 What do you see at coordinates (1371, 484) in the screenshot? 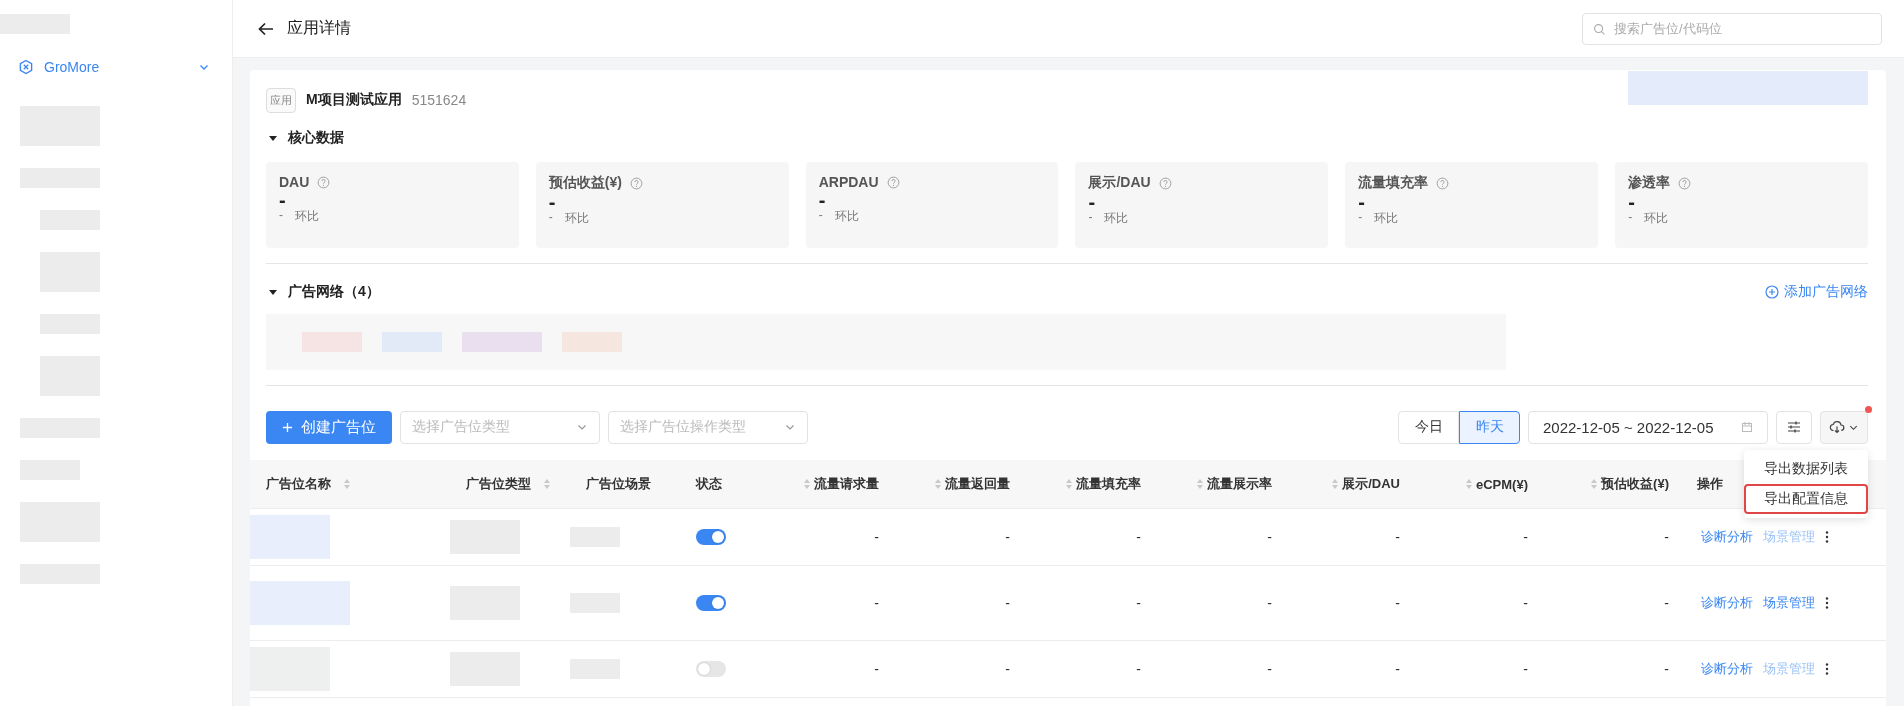
I see `column-header: 展示/DAU` at bounding box center [1371, 484].